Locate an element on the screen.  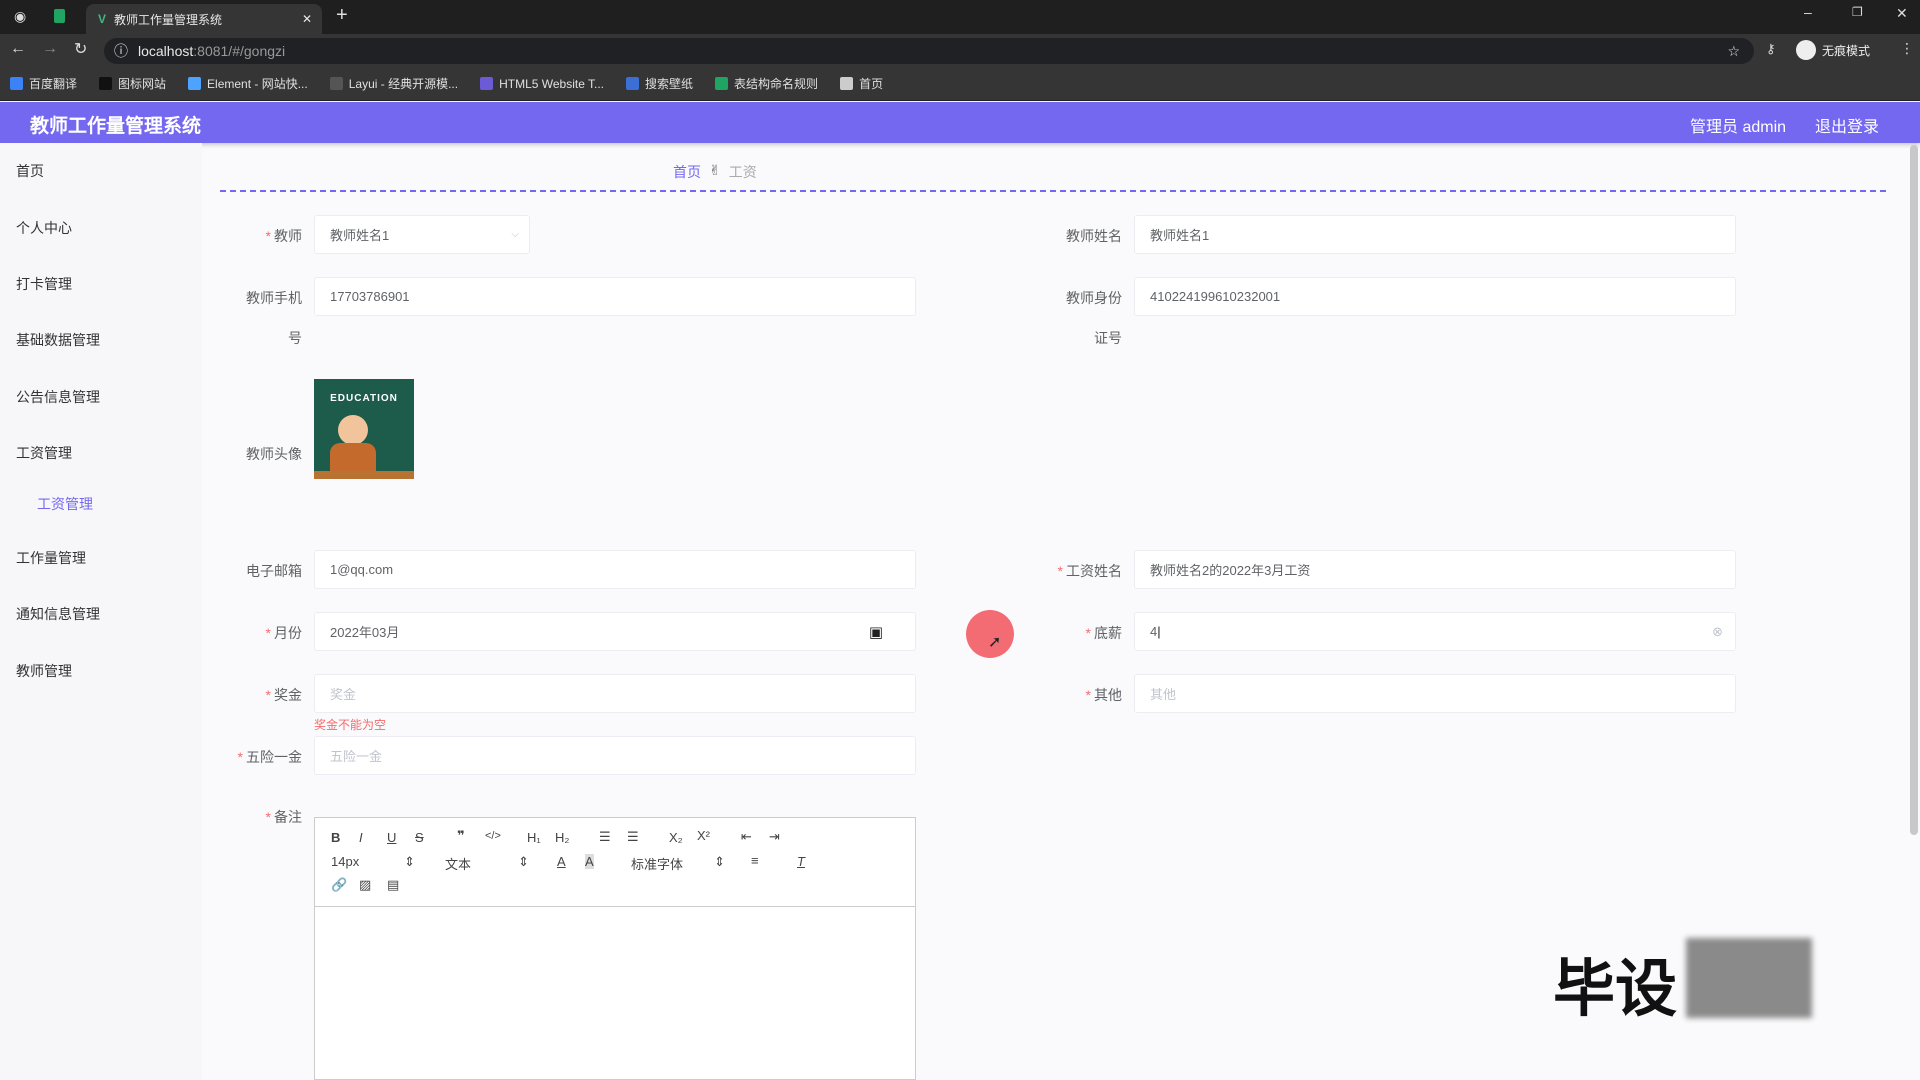
salary-name-input: 教师姓名2的2022年3月工资 is located at coordinates (1435, 569).